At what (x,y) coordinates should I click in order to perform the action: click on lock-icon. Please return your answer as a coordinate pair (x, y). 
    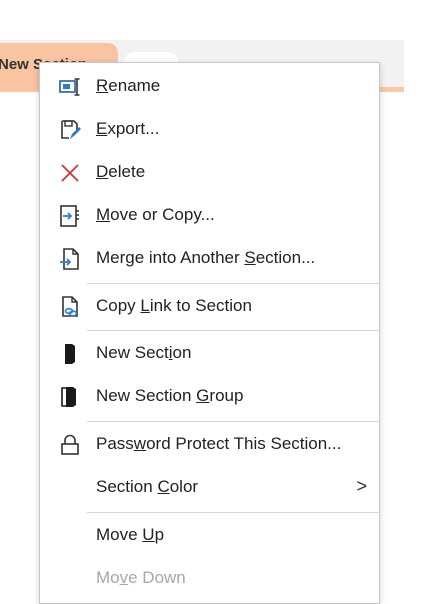
    Looking at the image, I should click on (70, 445).